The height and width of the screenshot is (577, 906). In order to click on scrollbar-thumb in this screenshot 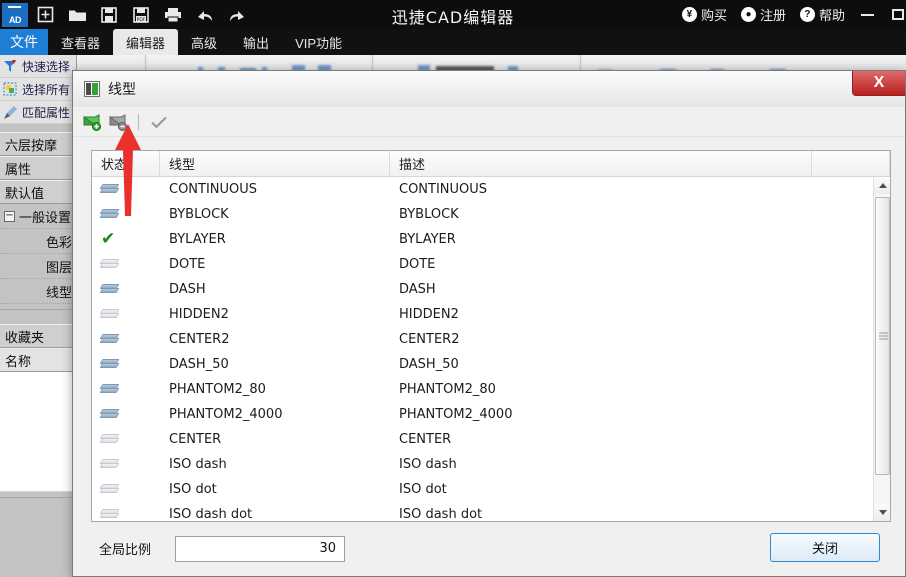, I will do `click(882, 336)`.